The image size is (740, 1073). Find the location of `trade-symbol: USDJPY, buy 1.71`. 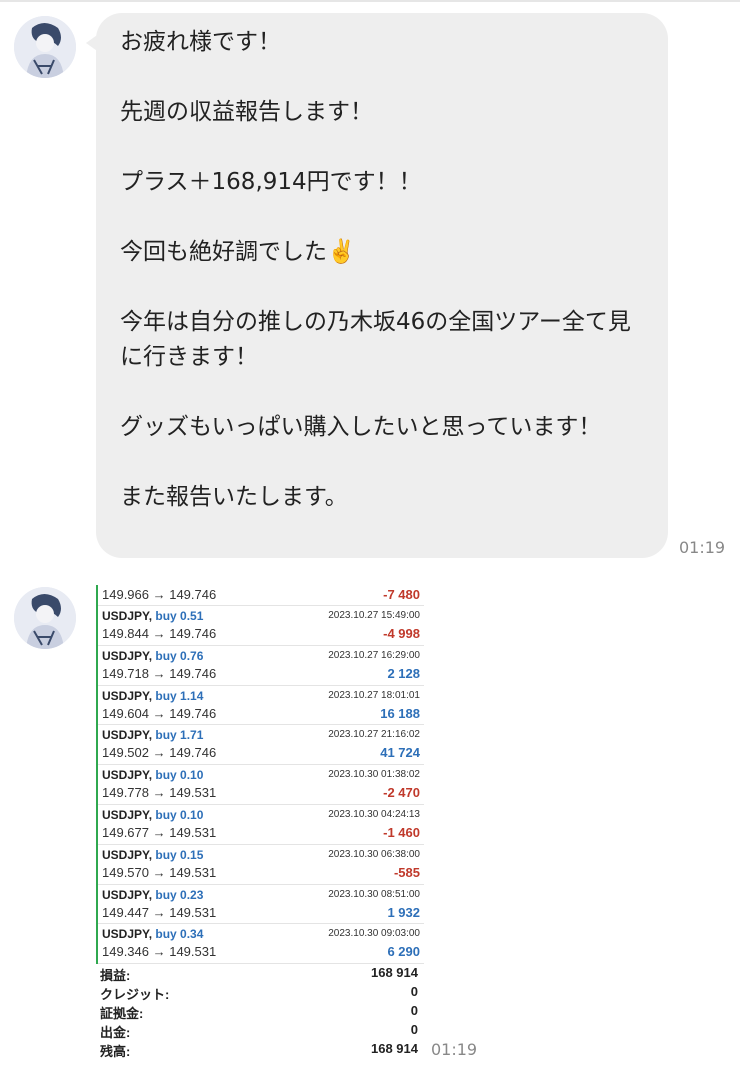

trade-symbol: USDJPY, buy 1.71 is located at coordinates (152, 735).